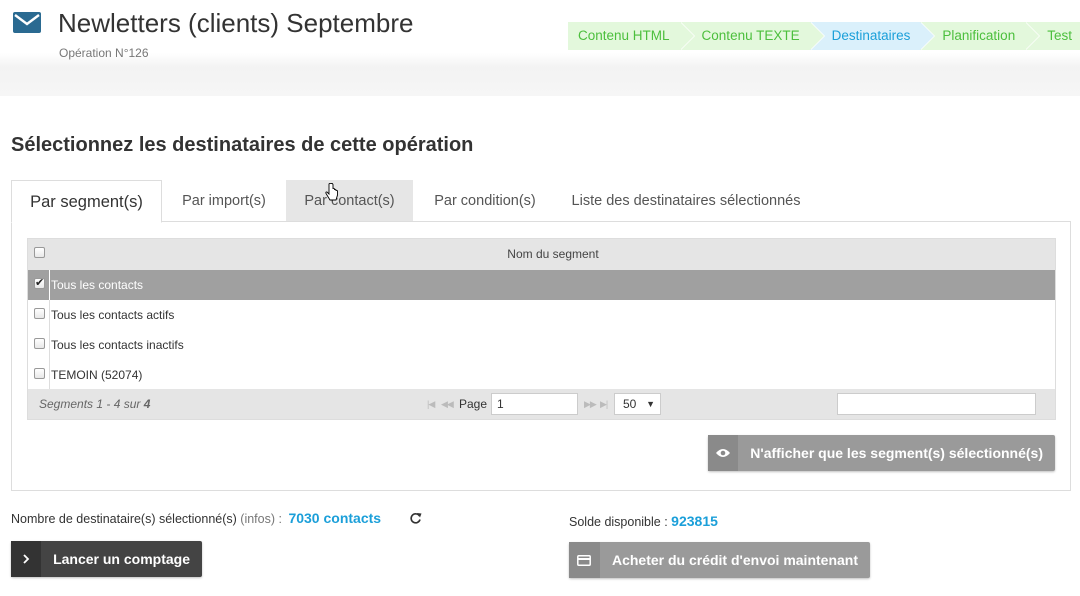  What do you see at coordinates (121, 559) in the screenshot?
I see `lancer-comptage-label: Lancer un comptage` at bounding box center [121, 559].